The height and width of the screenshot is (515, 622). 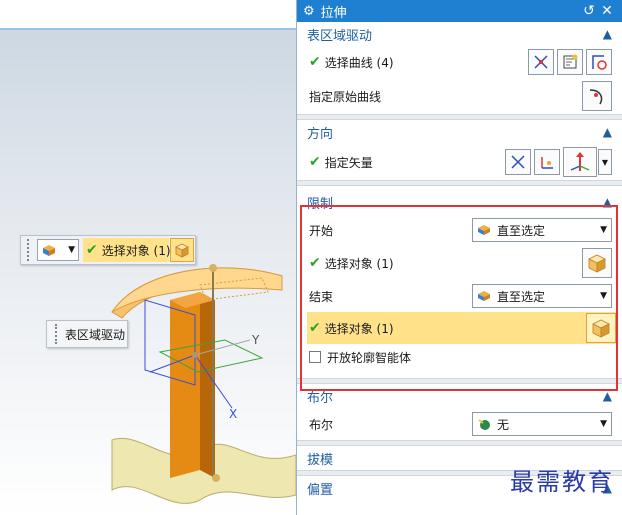 What do you see at coordinates (562, 482) in the screenshot?
I see `watermark: 最需教育` at bounding box center [562, 482].